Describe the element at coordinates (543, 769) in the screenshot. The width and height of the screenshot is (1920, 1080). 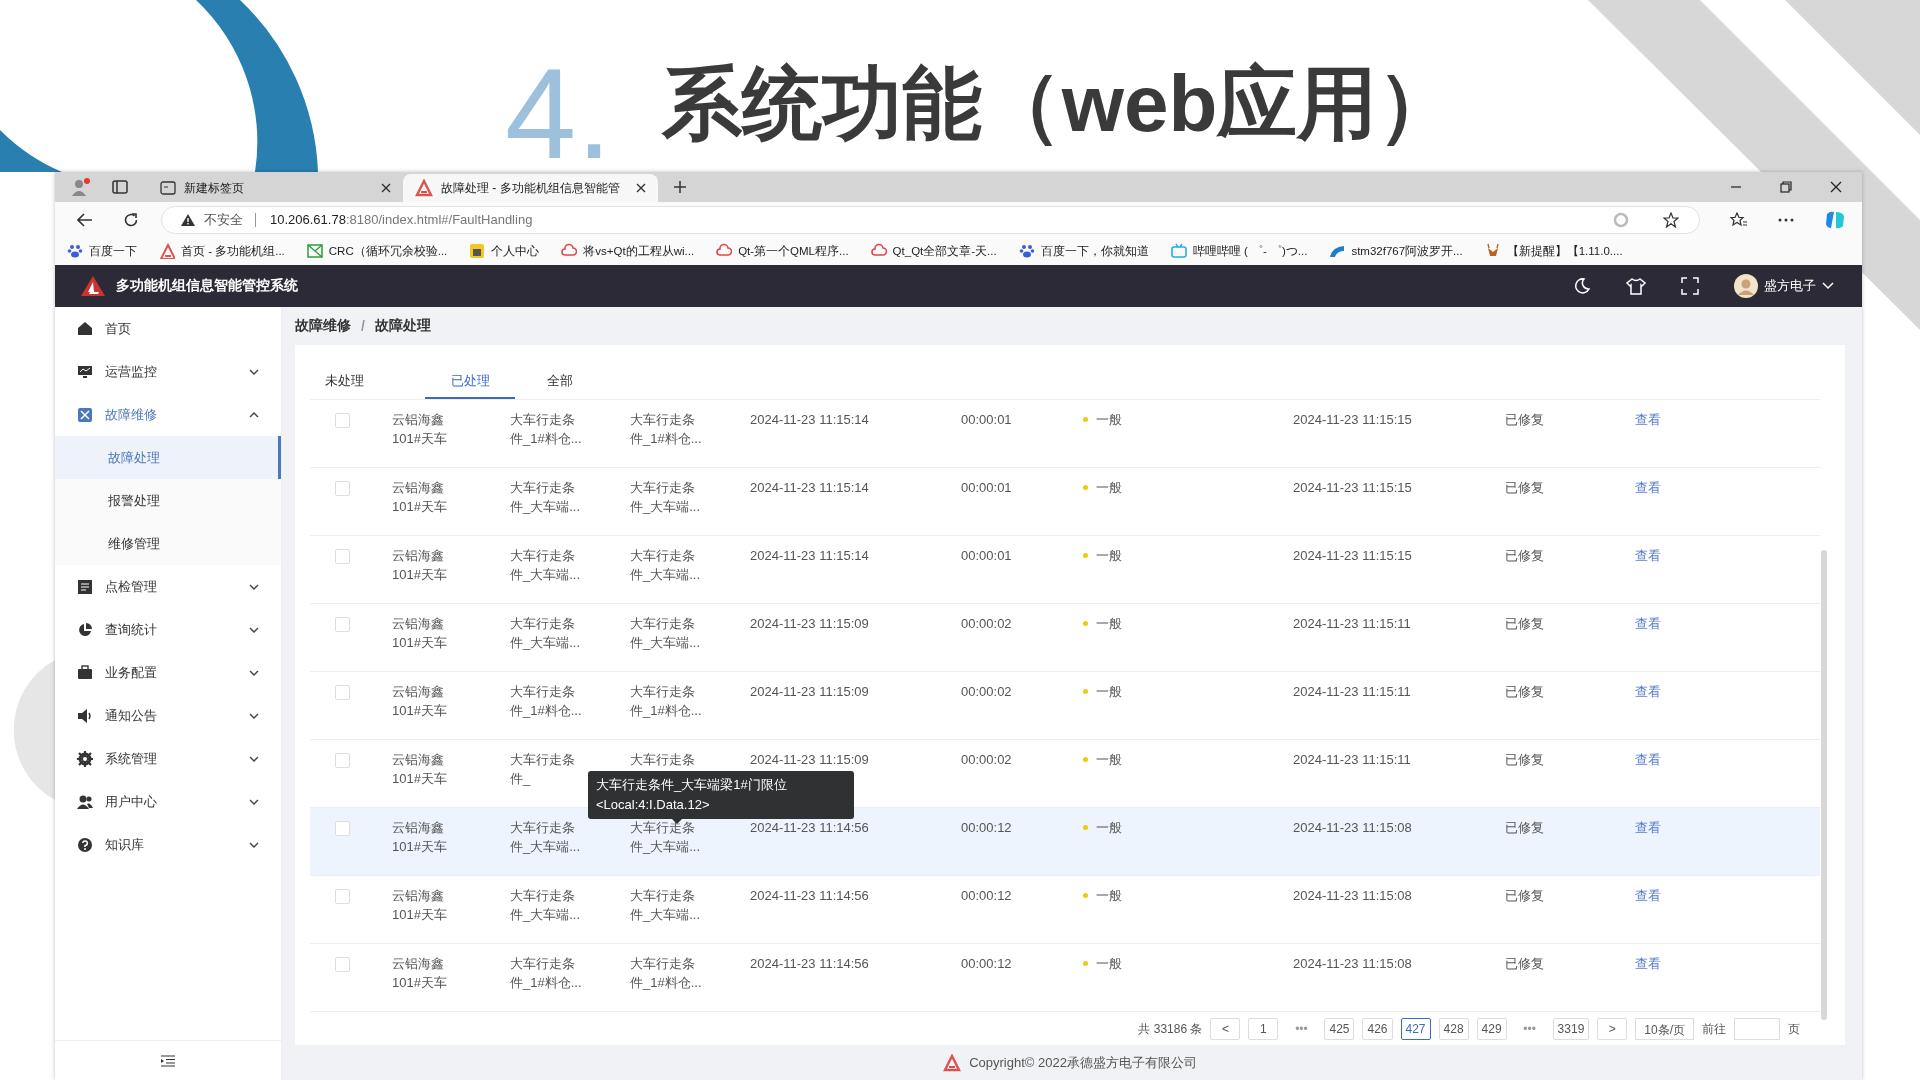
I see `table-cell-text: 大车行走条件_` at that location.